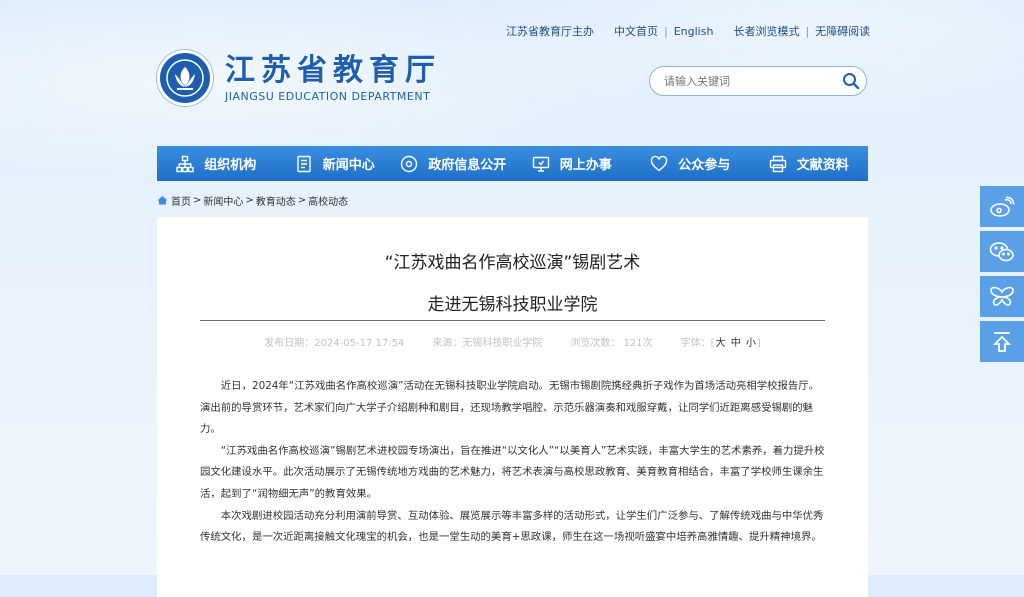 This screenshot has width=1024, height=597. Describe the element at coordinates (751, 343) in the screenshot. I see `font-small-button: 小` at that location.